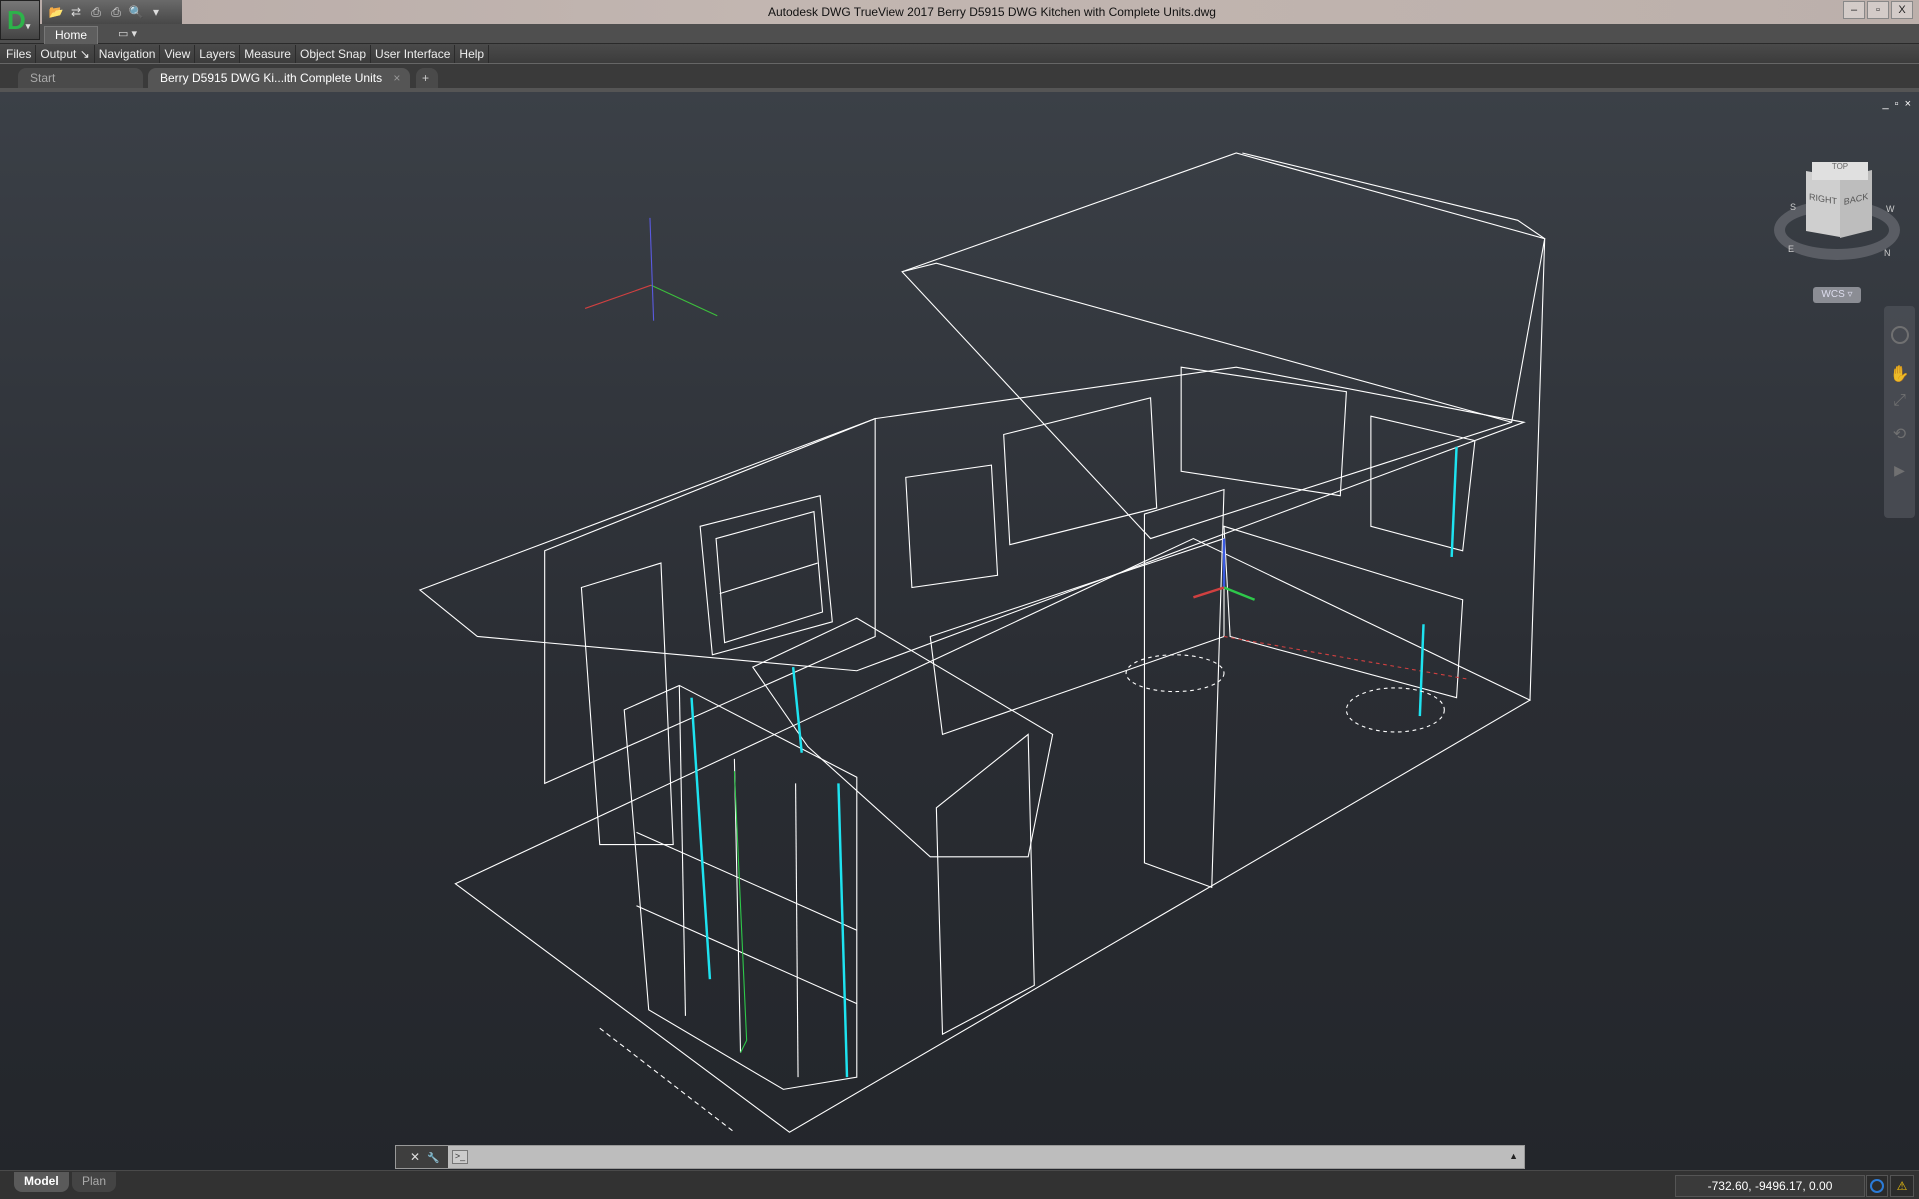 This screenshot has height=1199, width=1919. What do you see at coordinates (1080, 471) in the screenshot?
I see `window-back` at bounding box center [1080, 471].